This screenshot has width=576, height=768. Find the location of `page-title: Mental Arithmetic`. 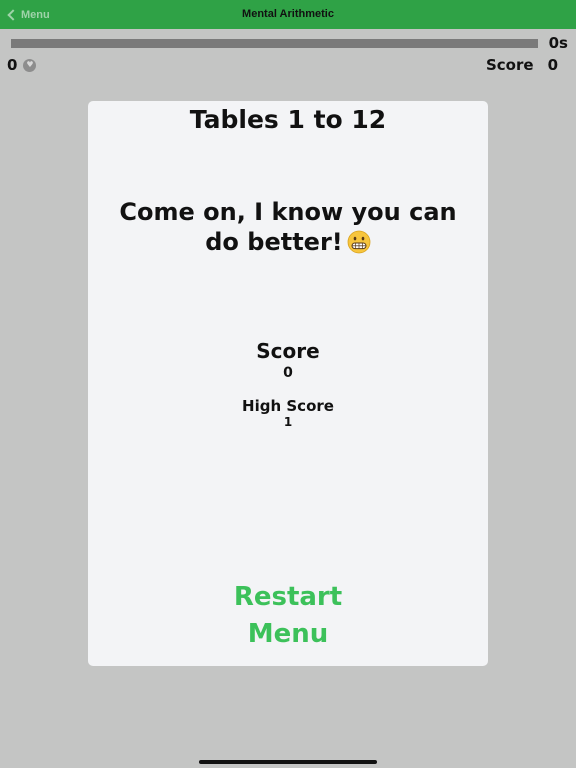

page-title: Mental Arithmetic is located at coordinates (288, 14).